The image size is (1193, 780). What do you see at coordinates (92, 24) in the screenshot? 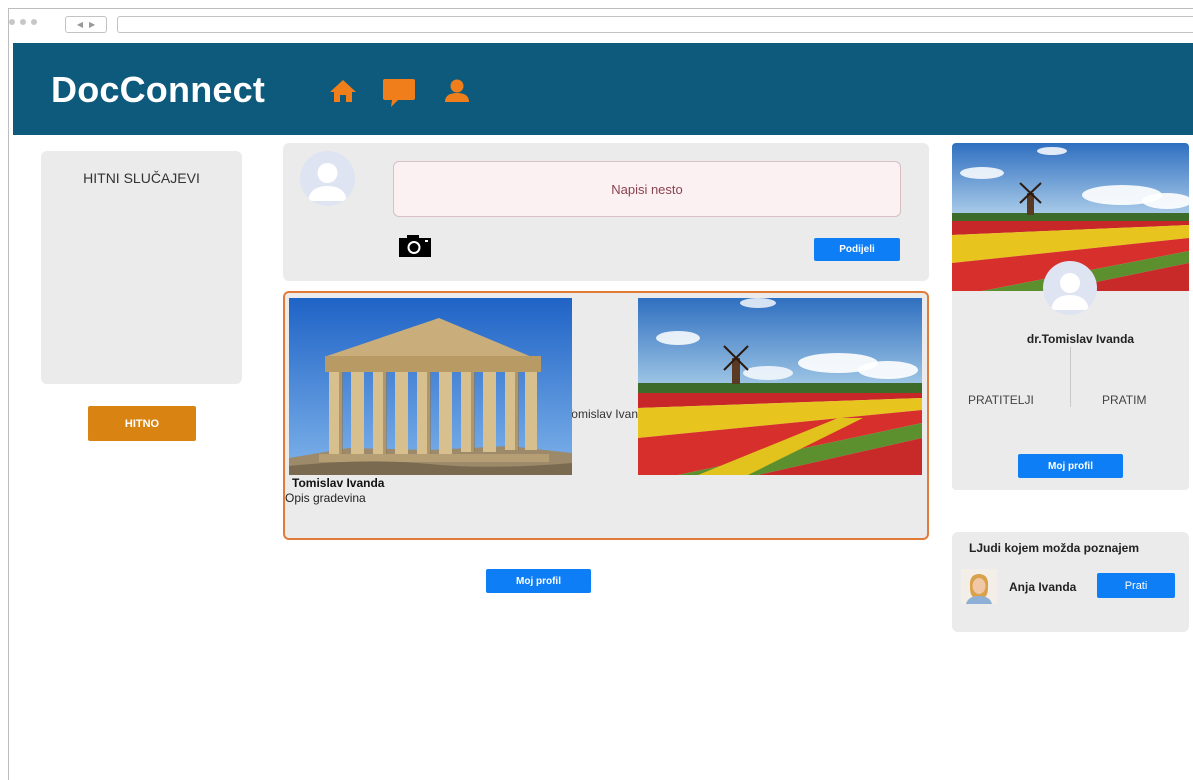
I see `forward-arrow-icon: ▶` at bounding box center [92, 24].